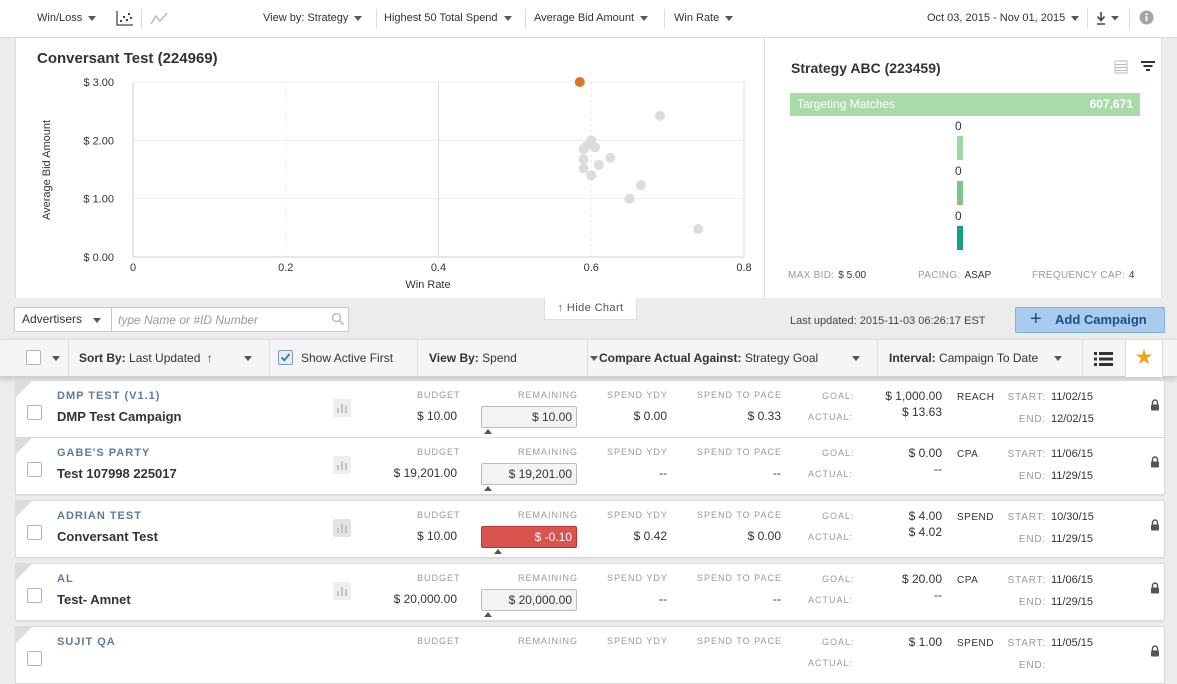  What do you see at coordinates (1103, 360) in the screenshot?
I see `list-view-icon` at bounding box center [1103, 360].